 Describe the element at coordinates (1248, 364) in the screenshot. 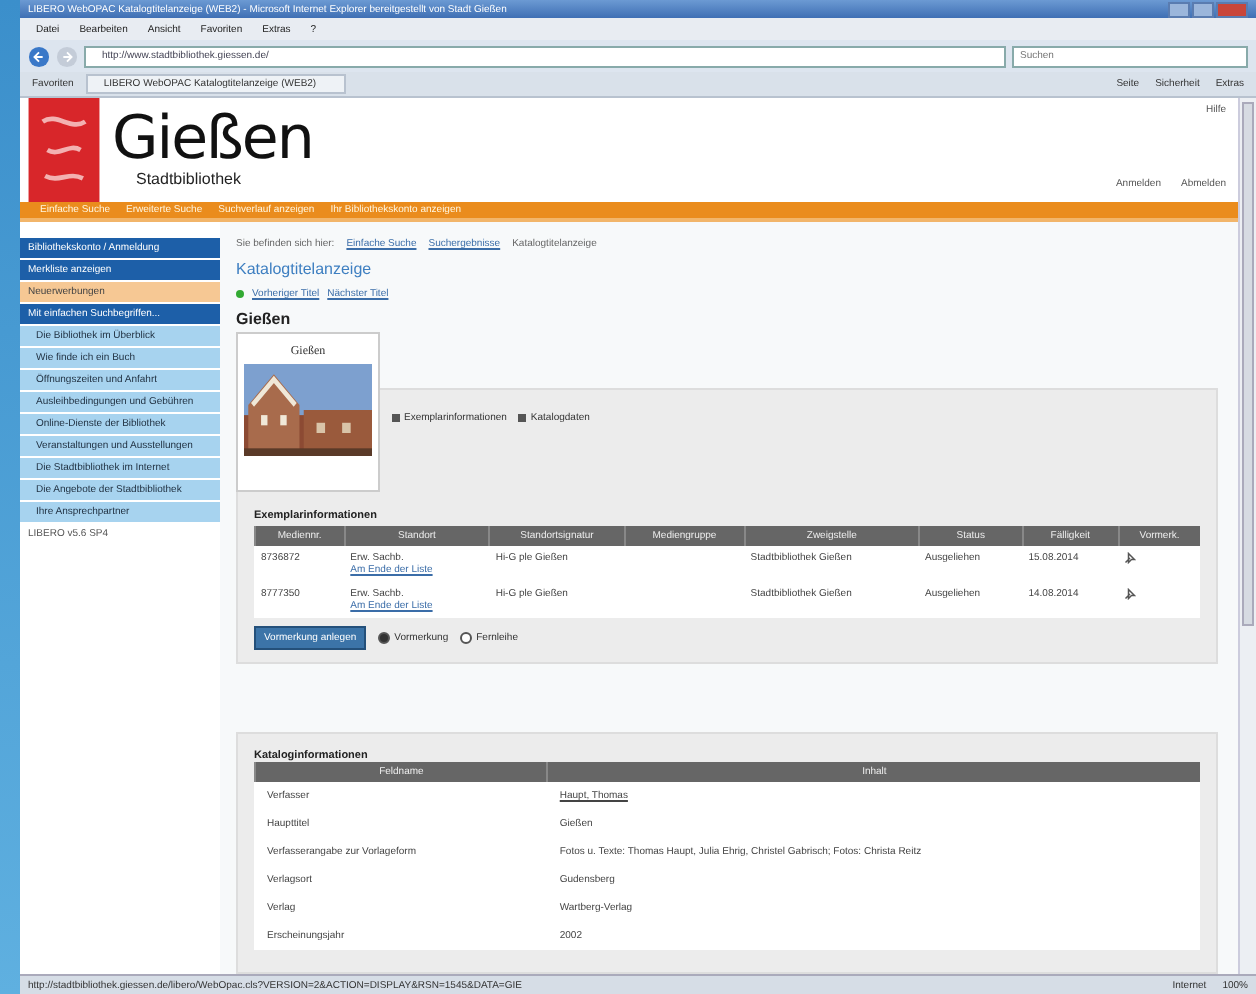

I see `scrollbar-thumb` at that location.